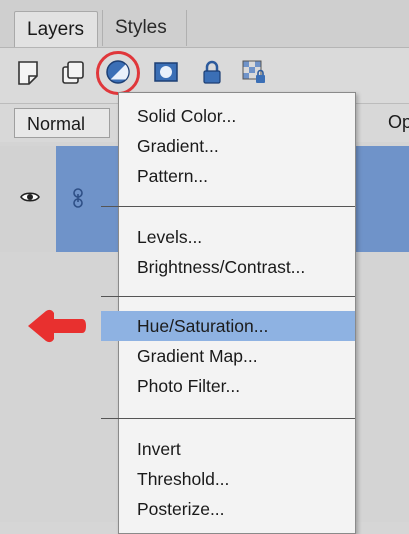 The width and height of the screenshot is (409, 534). I want to click on red-arrow-icon, so click(57, 328).